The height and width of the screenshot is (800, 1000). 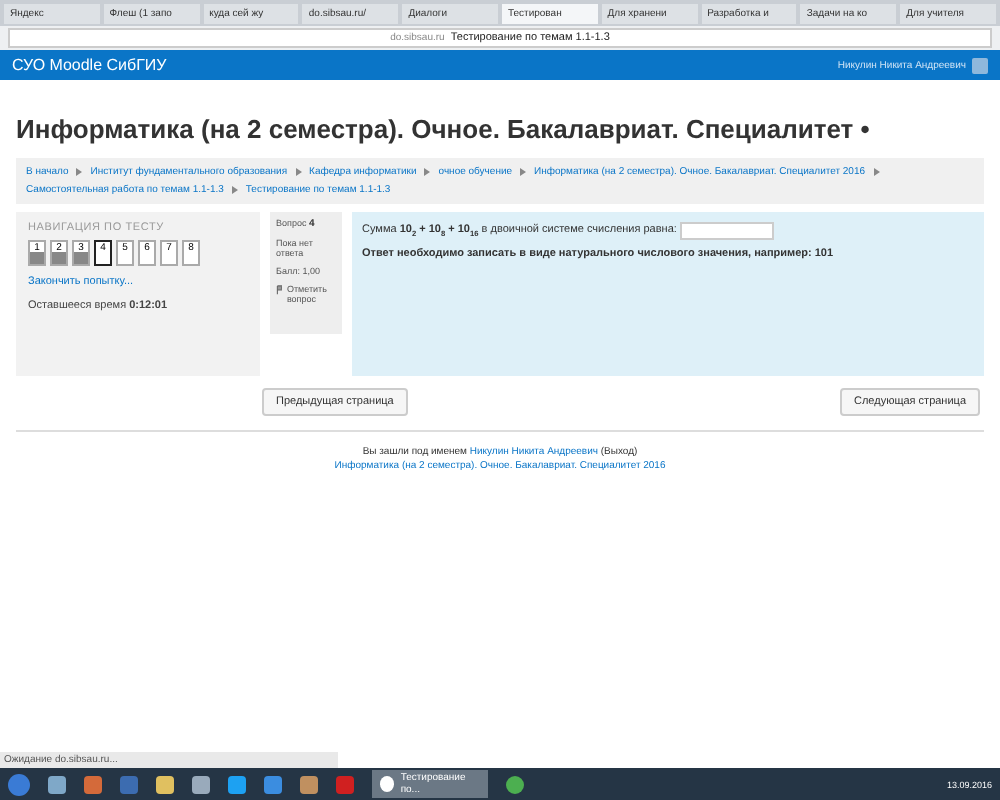 I want to click on page-title: Информатика (на 2 семестра). Очное. Бакалавриат. Специалитет •, so click(x=444, y=129).